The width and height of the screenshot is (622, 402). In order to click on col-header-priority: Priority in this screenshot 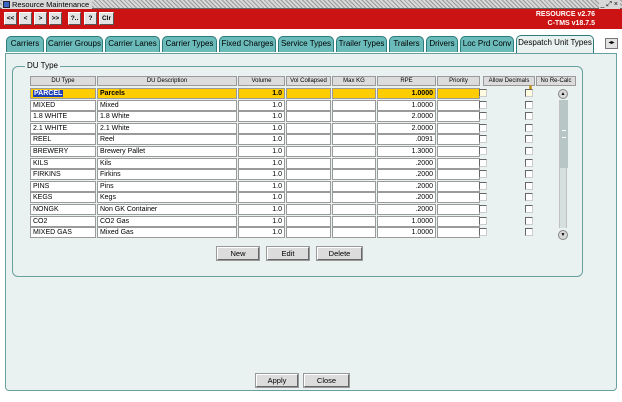, I will do `click(458, 81)`.